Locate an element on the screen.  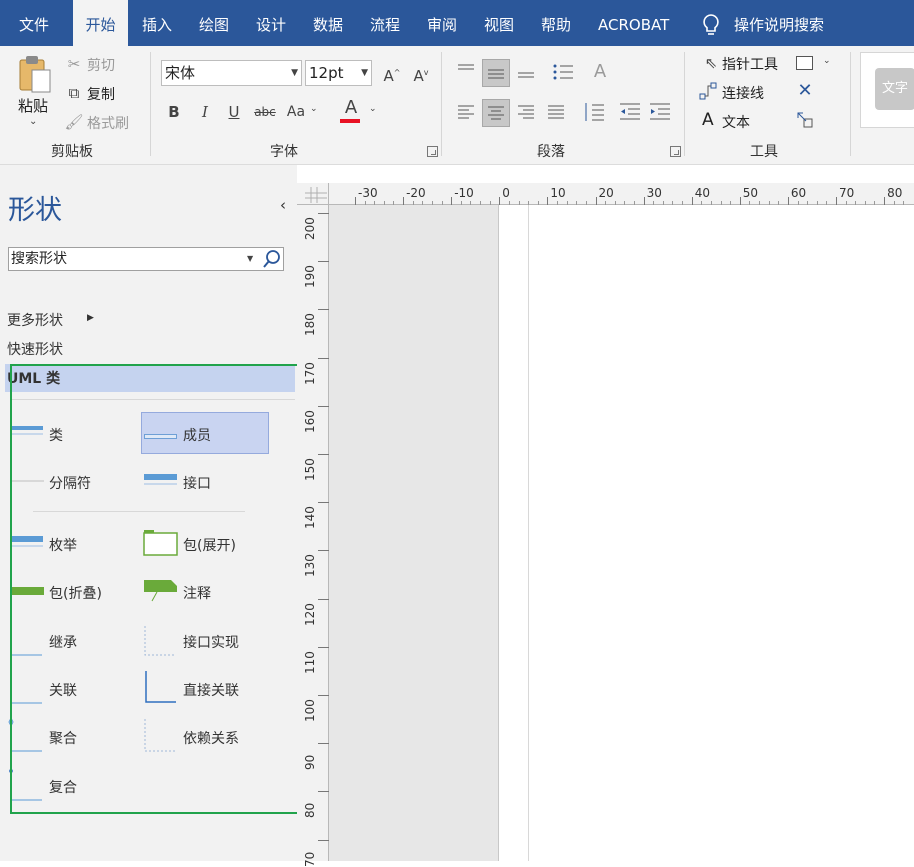
scissors-icon: ✂ is located at coordinates (74, 64).